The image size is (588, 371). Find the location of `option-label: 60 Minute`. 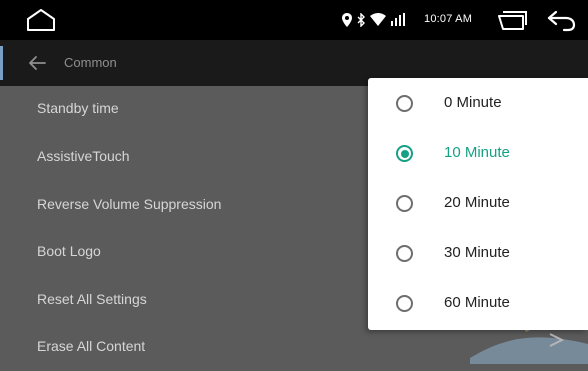

option-label: 60 Minute is located at coordinates (477, 302).